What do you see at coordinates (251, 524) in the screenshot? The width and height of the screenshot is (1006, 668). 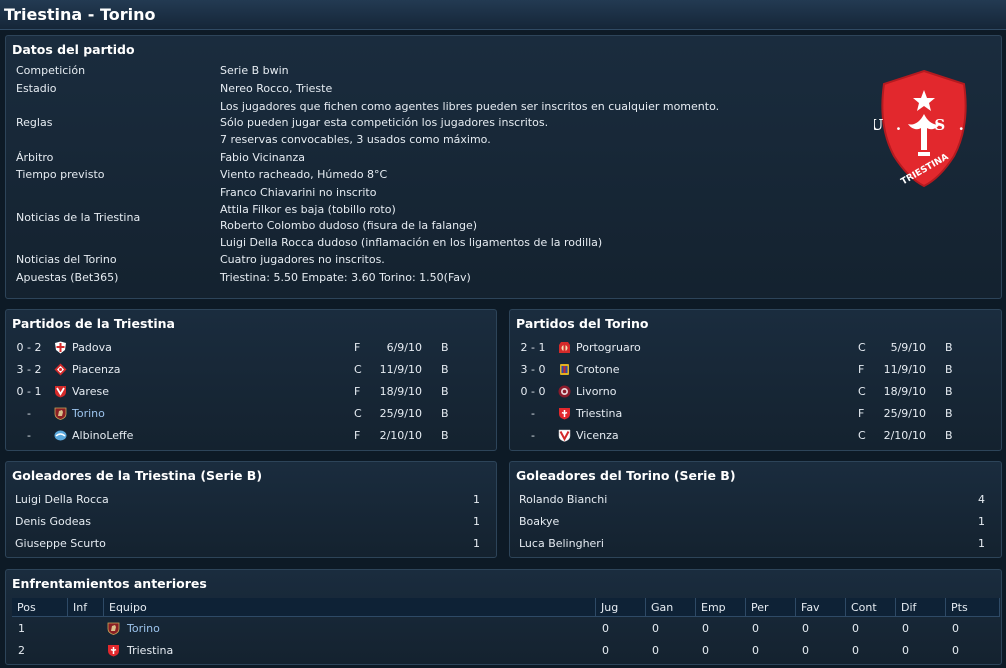 I see `scorer-row: Denis Godeas 1` at bounding box center [251, 524].